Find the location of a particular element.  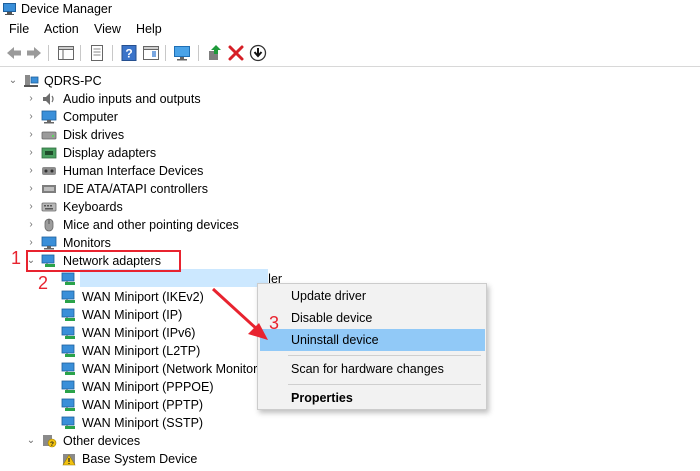

menu-update-driver: Update driver is located at coordinates (372, 296).